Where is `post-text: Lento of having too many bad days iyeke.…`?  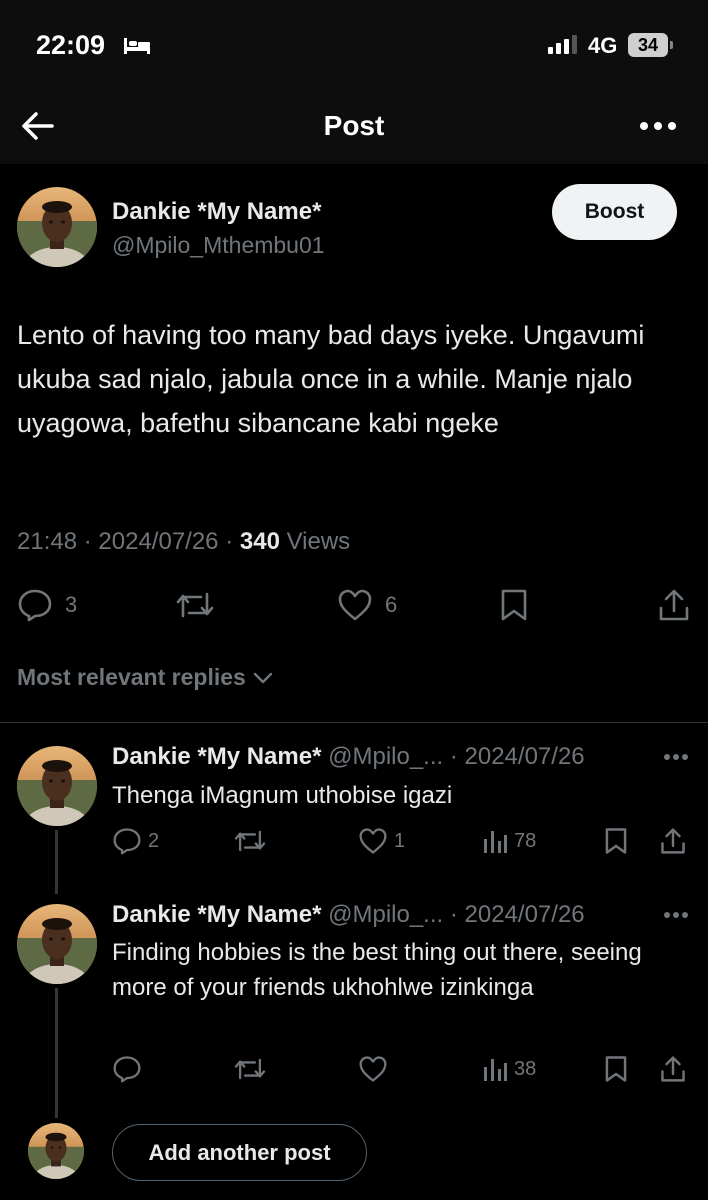 post-text: Lento of having too many bad days iyeke.… is located at coordinates (331, 379).